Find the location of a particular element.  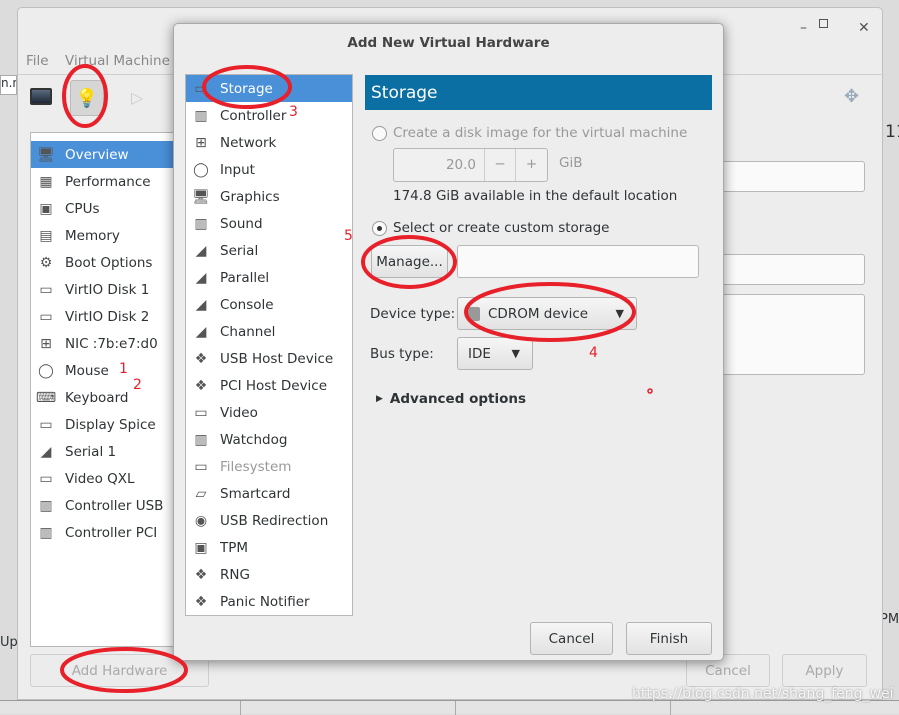

annotation-number: 2 is located at coordinates (137, 385).